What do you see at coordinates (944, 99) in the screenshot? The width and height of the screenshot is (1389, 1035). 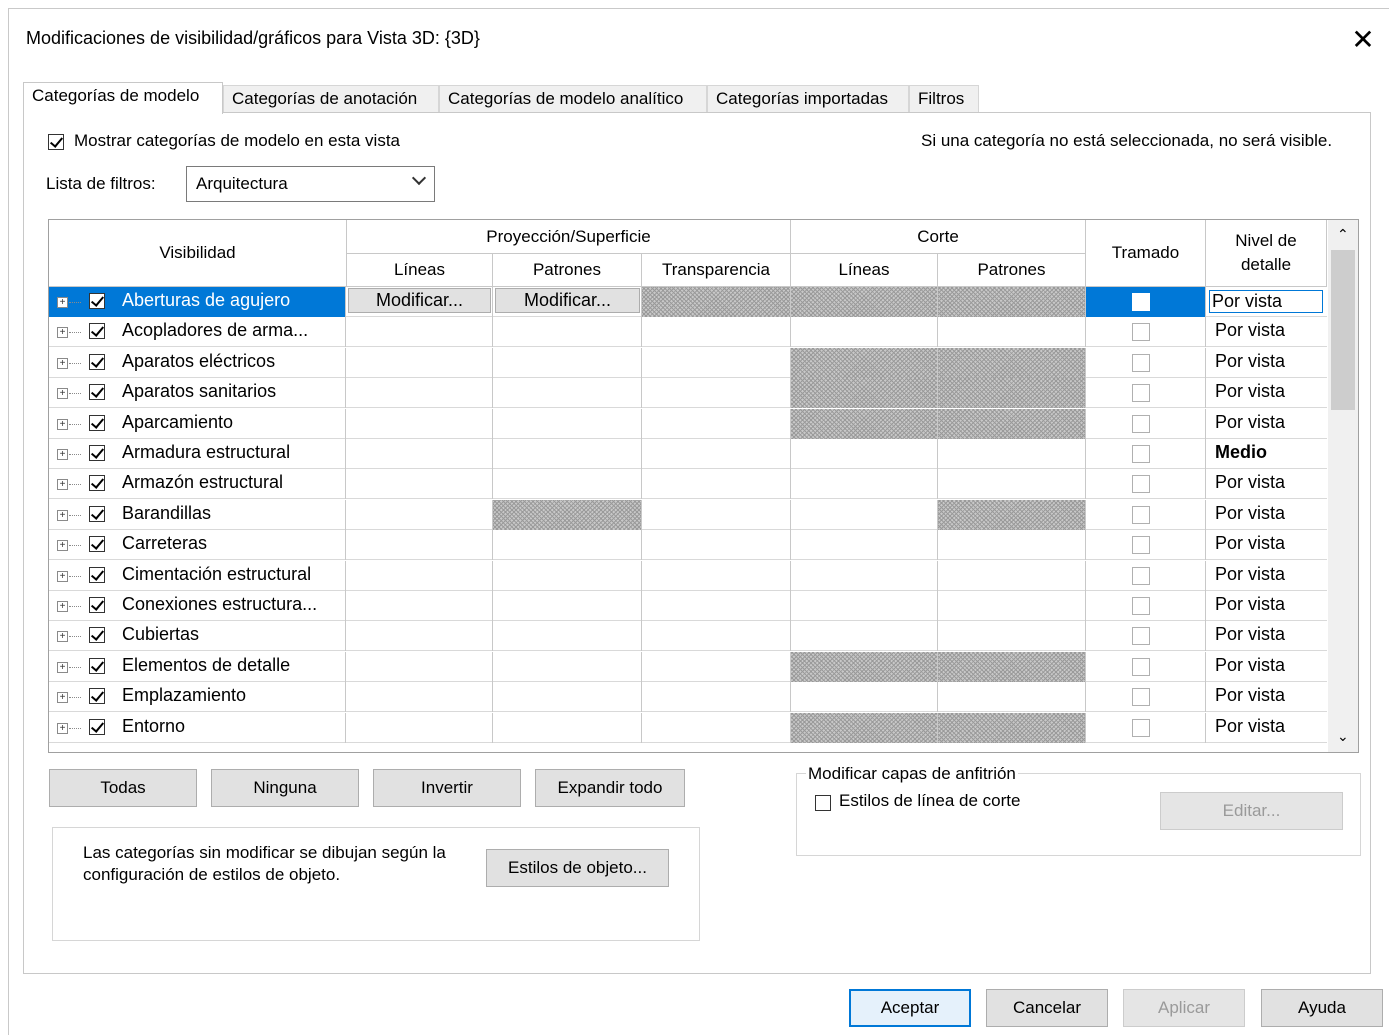 I see `tab-filters: Filtros` at bounding box center [944, 99].